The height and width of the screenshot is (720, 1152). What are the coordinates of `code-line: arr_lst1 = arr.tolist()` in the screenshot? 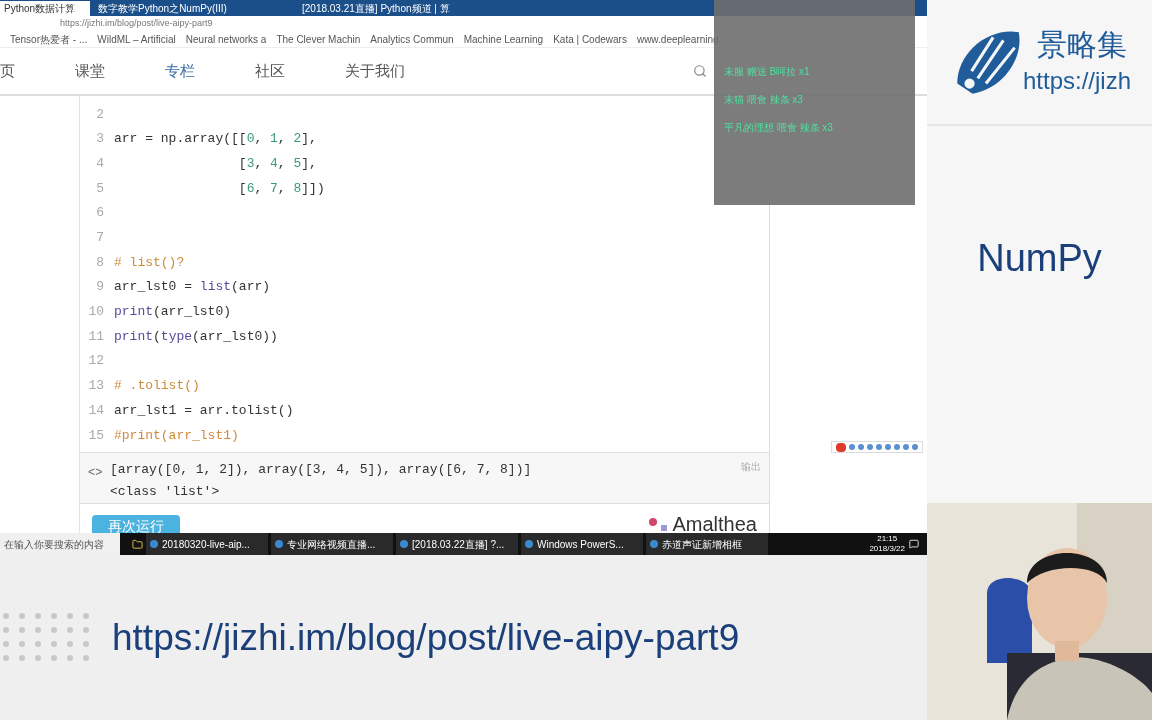 It's located at (204, 410).